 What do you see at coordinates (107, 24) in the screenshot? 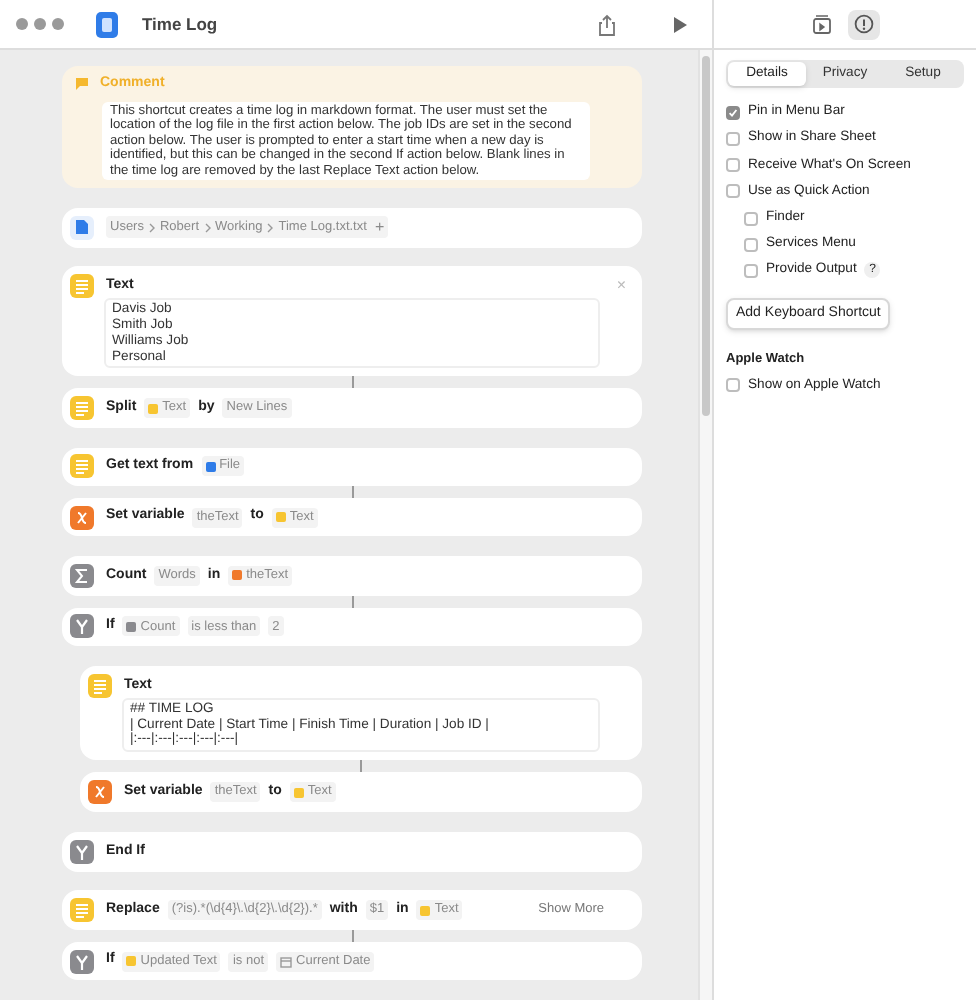
I see `app-icon` at bounding box center [107, 24].